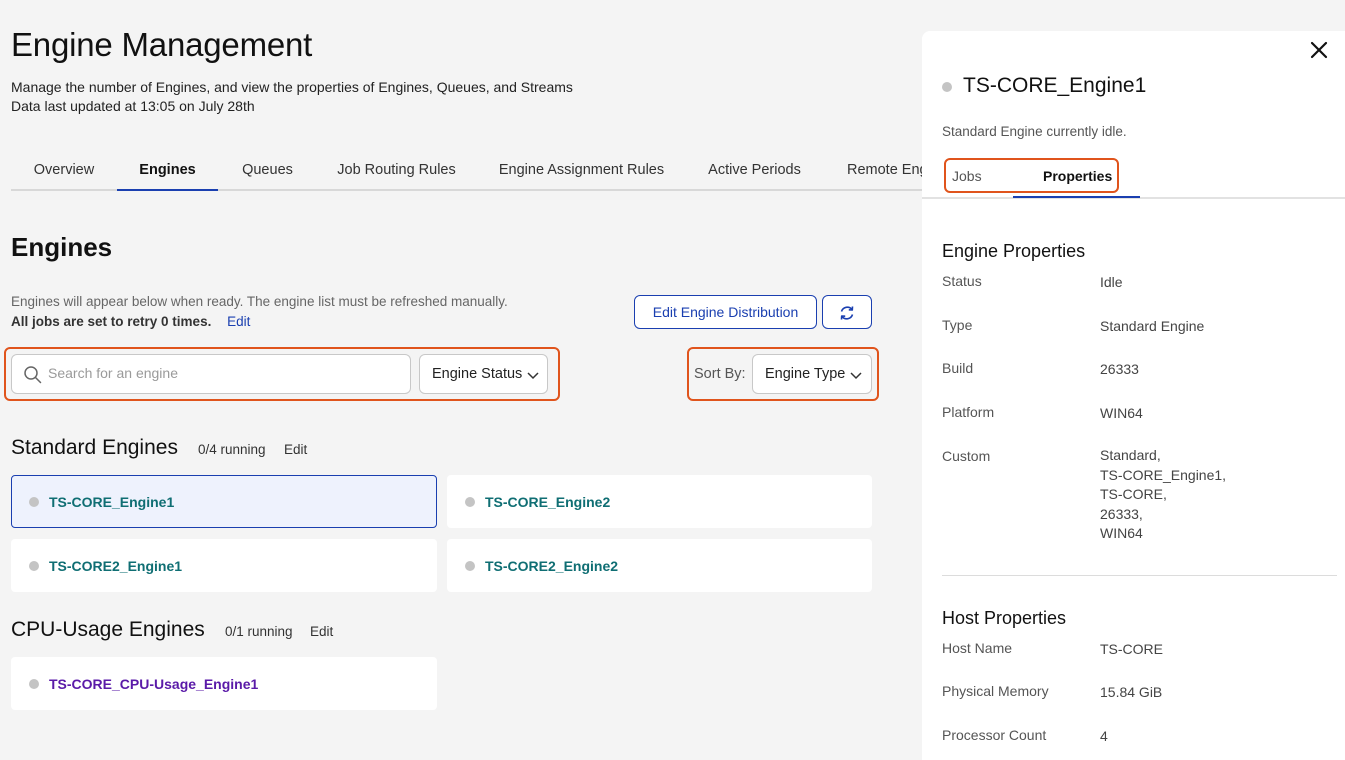  I want to click on engine-status-dropdown: Engine Status, so click(483, 374).